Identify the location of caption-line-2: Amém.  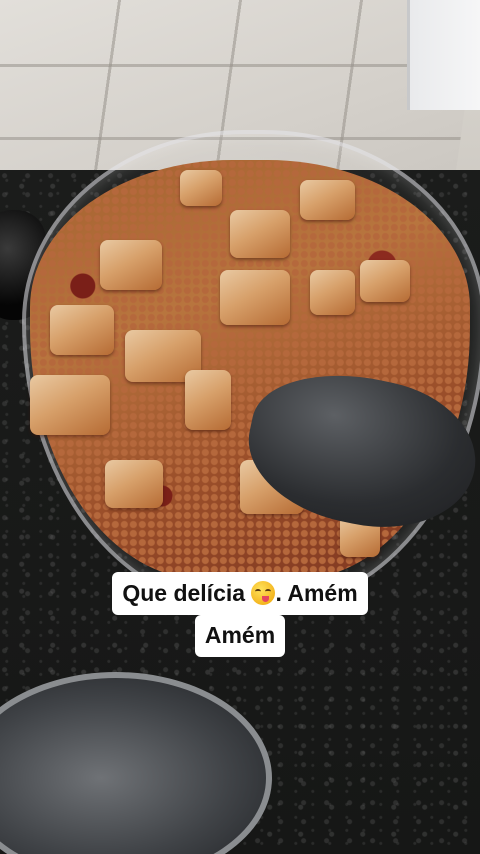
(240, 636).